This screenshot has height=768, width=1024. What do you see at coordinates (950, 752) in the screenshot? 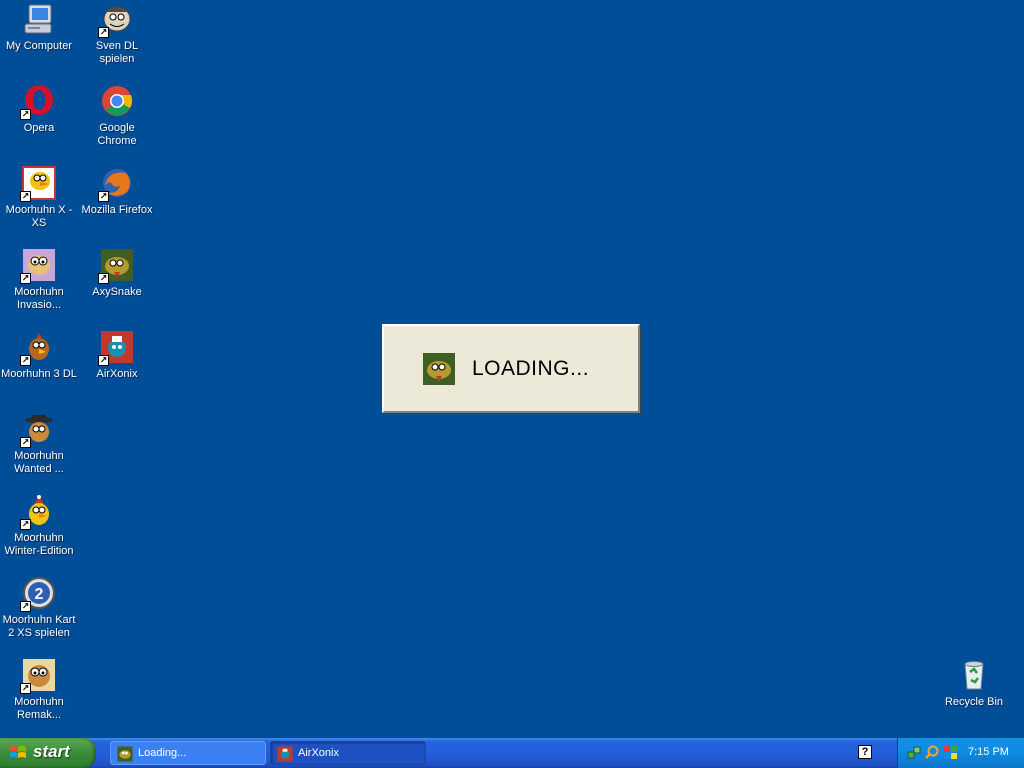
I see `display-icon` at bounding box center [950, 752].